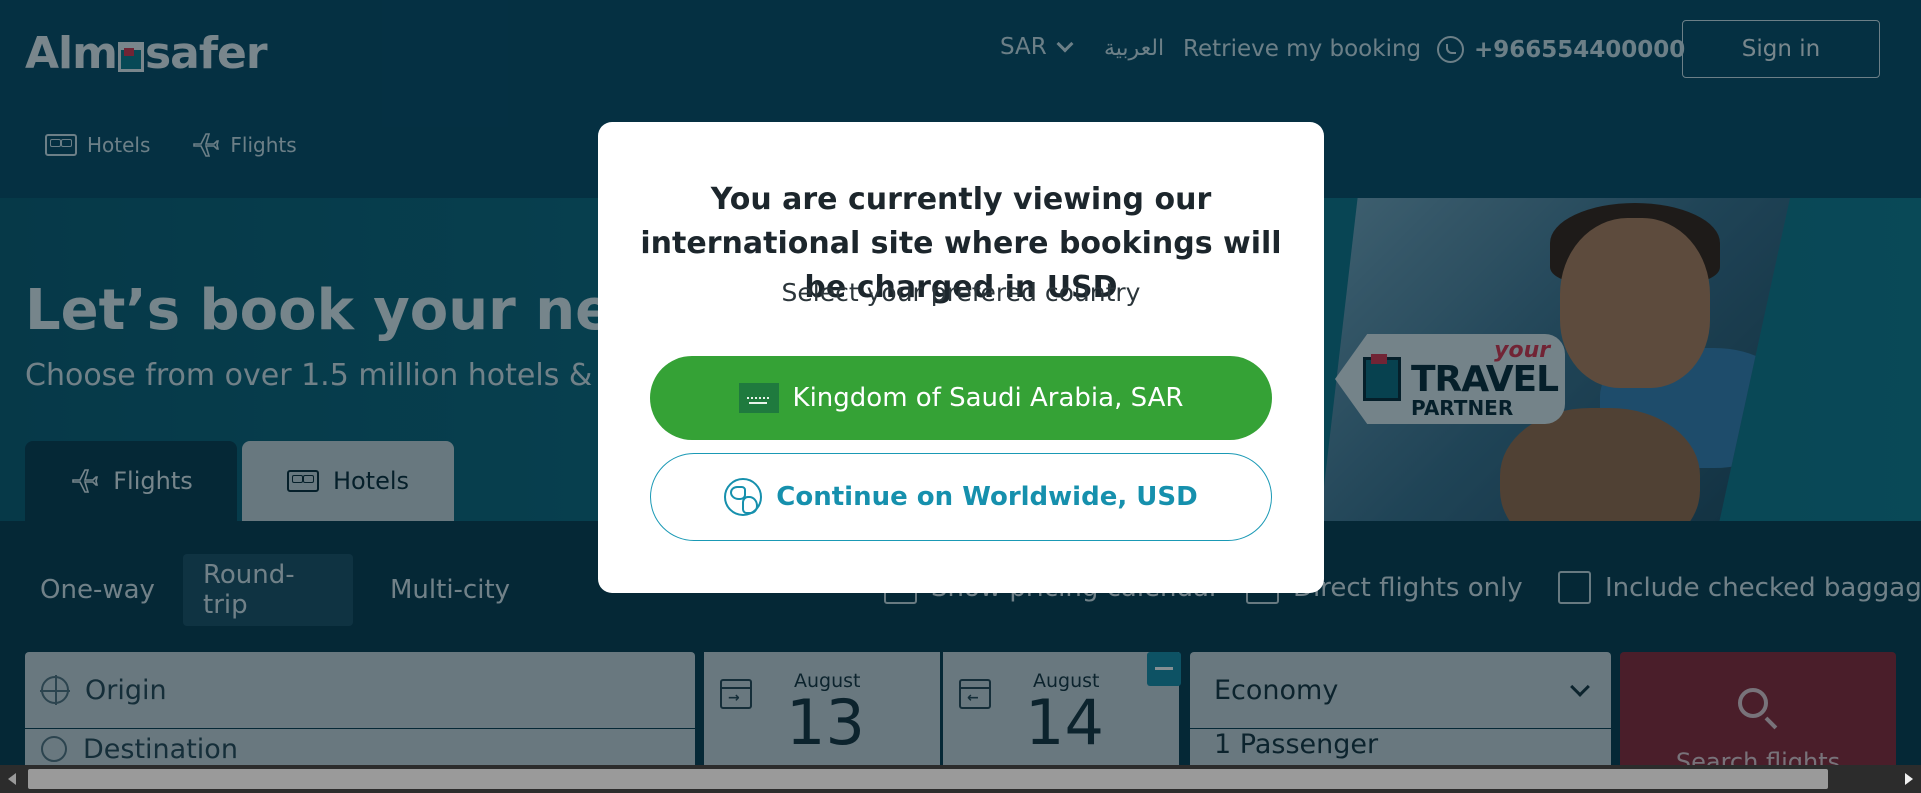  I want to click on horizontal-scrollbar, so click(960, 779).